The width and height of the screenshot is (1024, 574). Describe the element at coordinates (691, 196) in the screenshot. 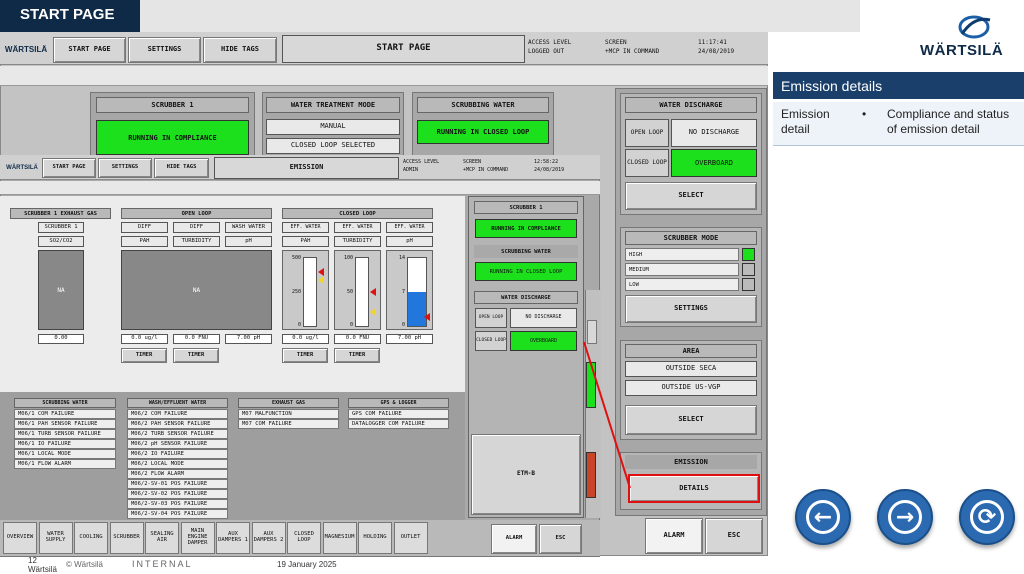

I see `water-discharge-select-button: SELECT` at that location.